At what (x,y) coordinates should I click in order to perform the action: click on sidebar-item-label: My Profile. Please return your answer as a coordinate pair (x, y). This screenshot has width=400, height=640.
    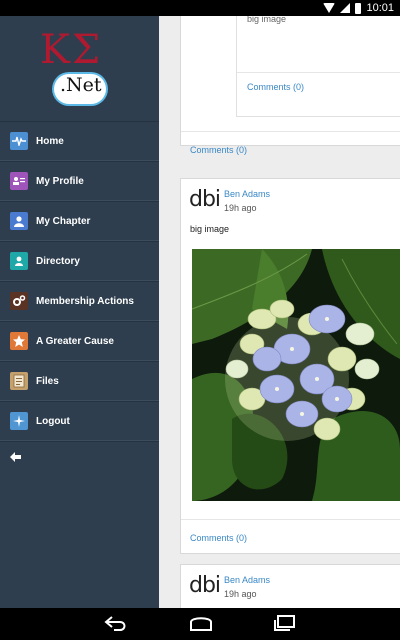
    Looking at the image, I should click on (60, 181).